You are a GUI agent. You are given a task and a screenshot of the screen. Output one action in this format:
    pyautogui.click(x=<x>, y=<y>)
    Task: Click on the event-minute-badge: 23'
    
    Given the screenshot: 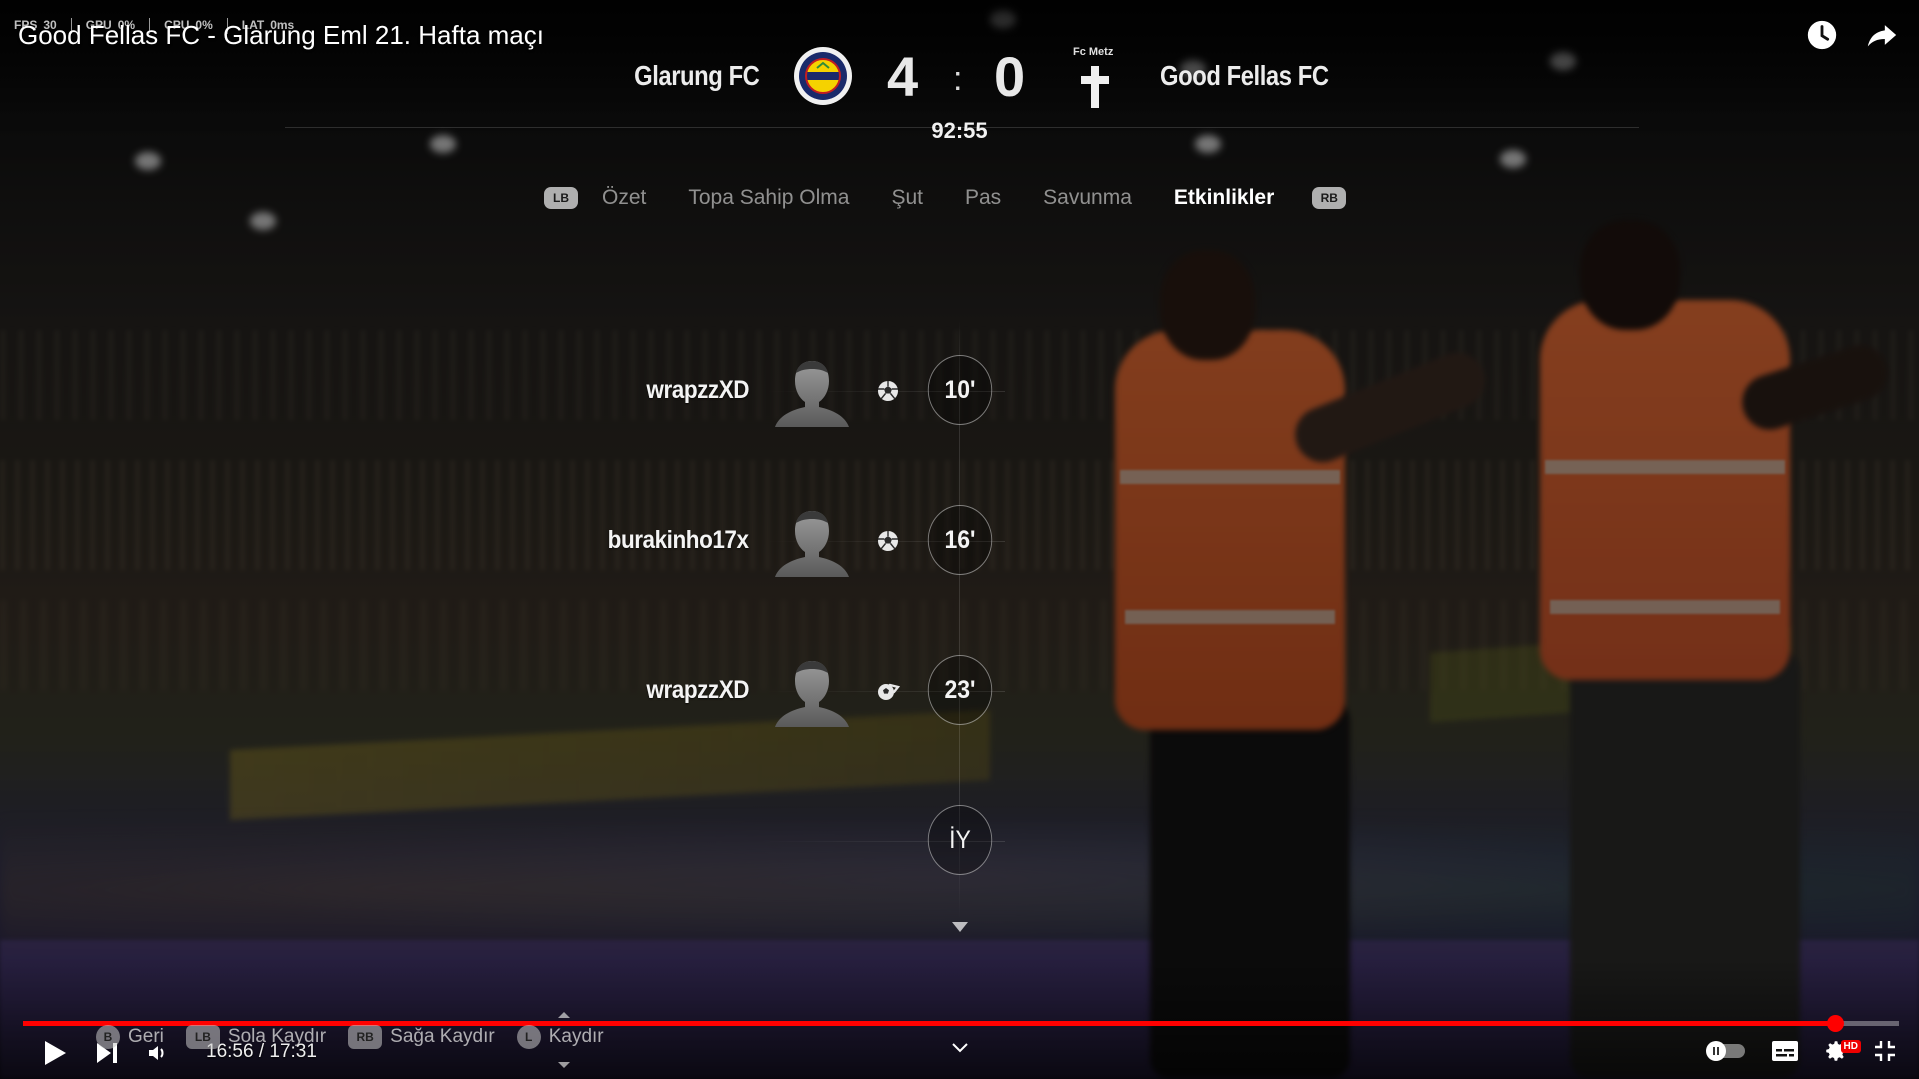 What is the action you would take?
    pyautogui.click(x=960, y=690)
    